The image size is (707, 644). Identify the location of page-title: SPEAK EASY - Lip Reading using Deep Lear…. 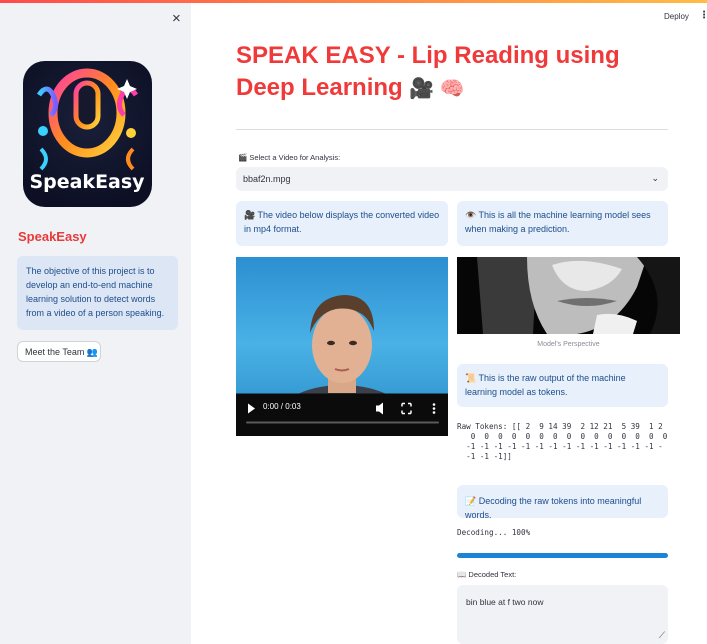
(456, 72).